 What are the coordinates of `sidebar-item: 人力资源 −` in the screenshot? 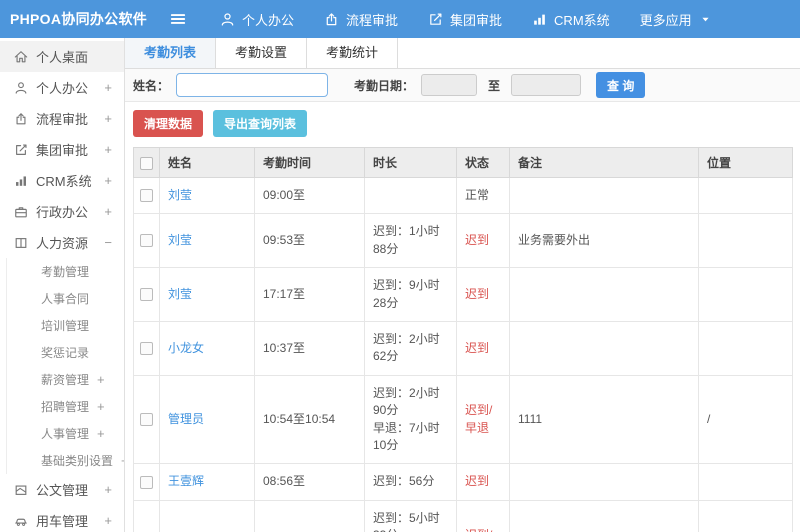 It's located at (62, 242).